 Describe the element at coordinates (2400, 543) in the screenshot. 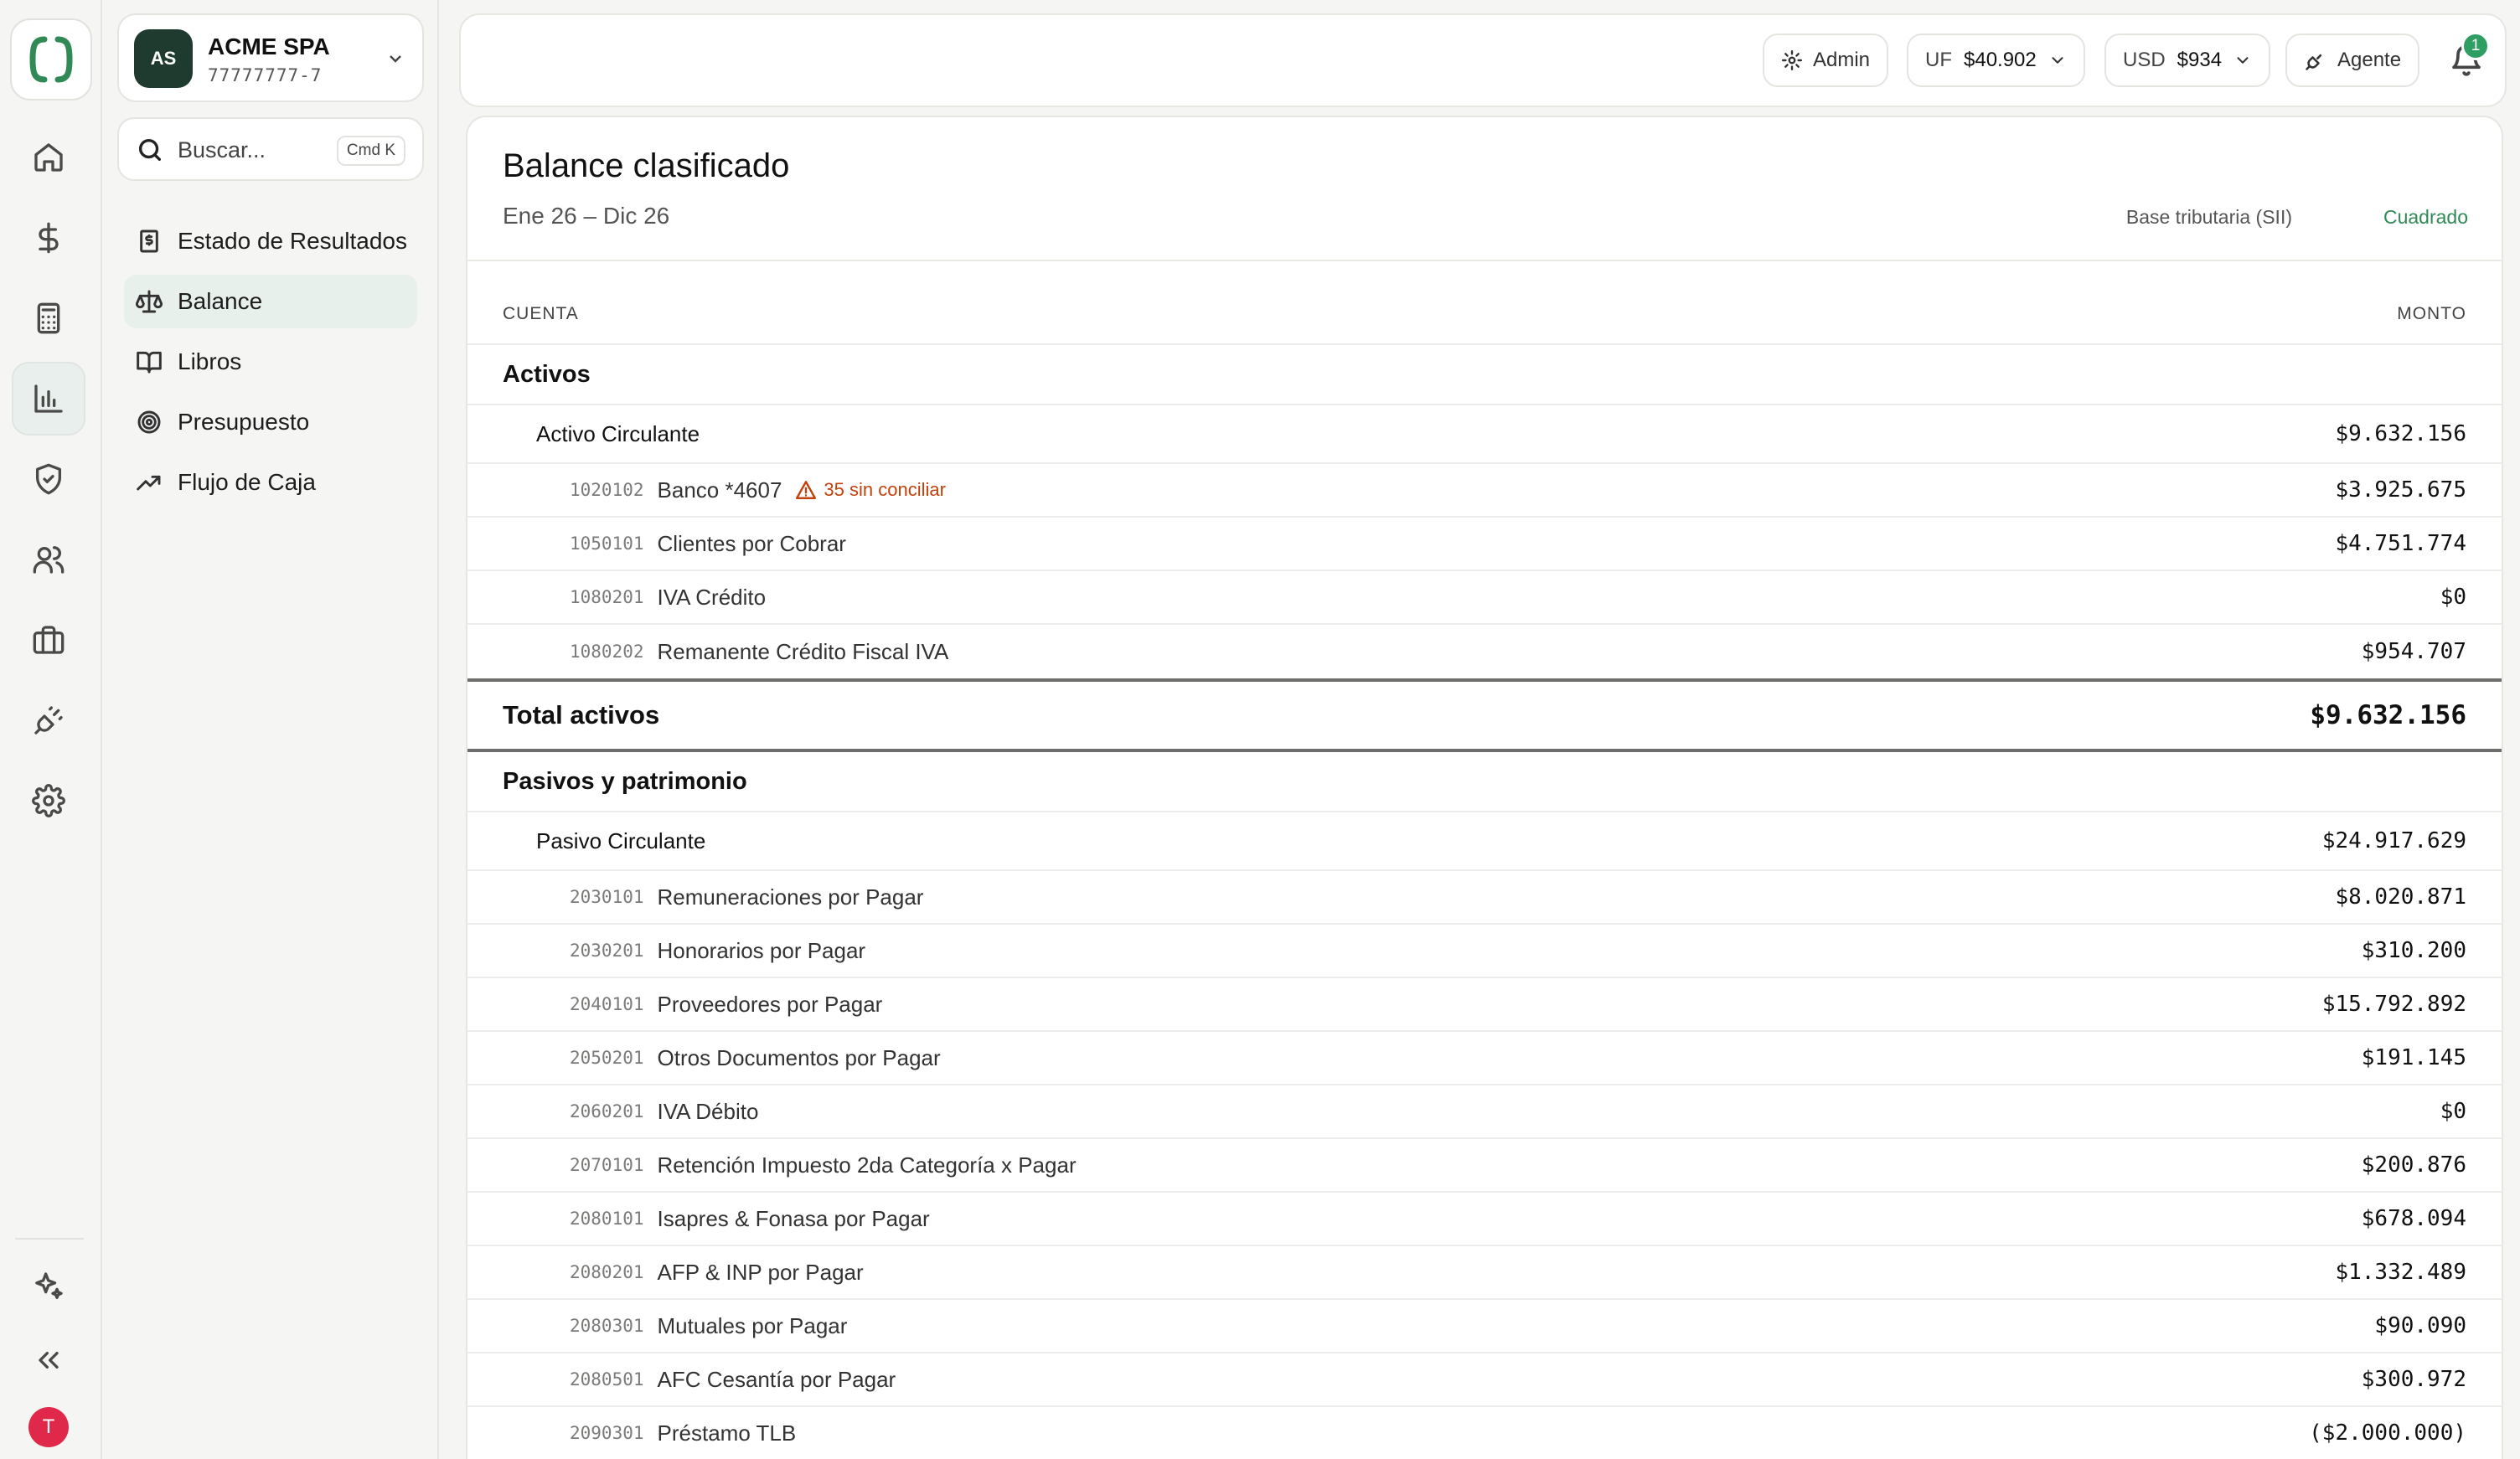

I see `account-amount: $4.751.774` at that location.